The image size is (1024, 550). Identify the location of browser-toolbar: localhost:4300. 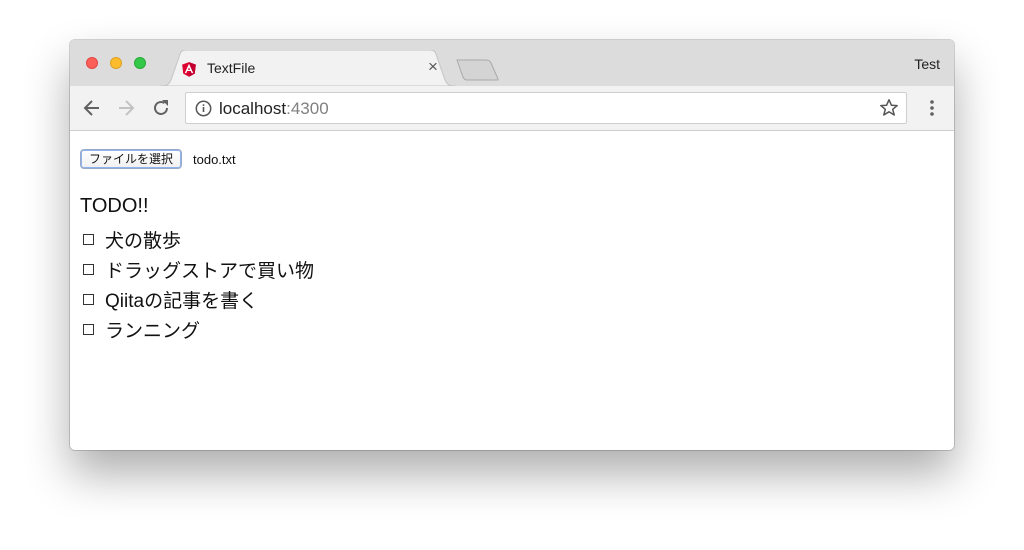
(512, 108).